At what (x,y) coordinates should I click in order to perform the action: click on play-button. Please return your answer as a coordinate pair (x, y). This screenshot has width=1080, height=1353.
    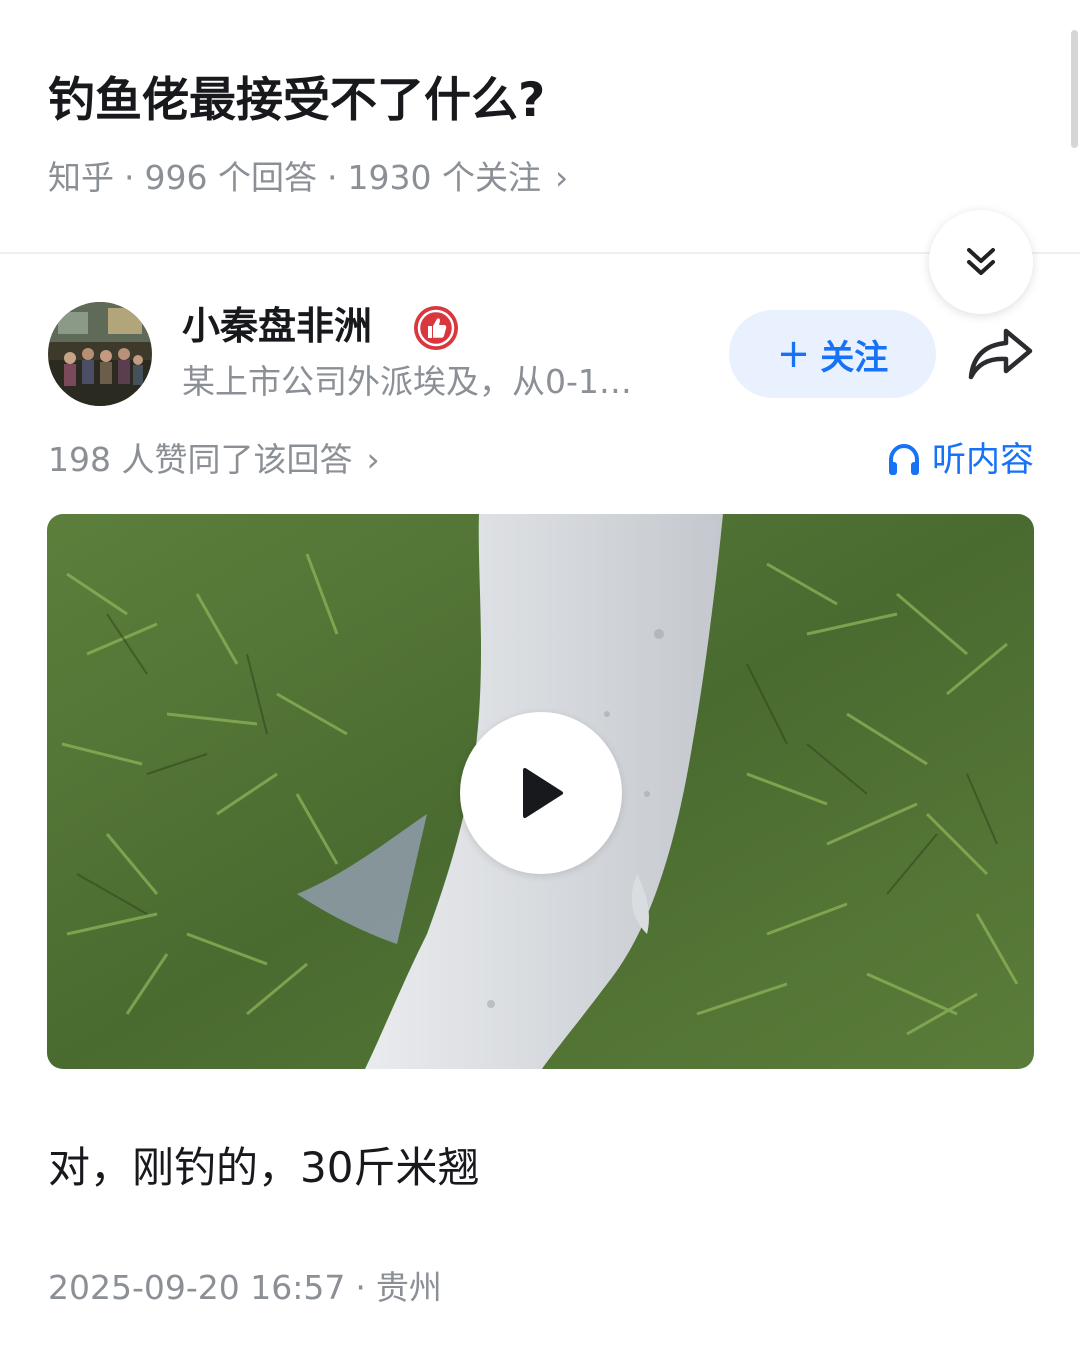
    Looking at the image, I should click on (541, 793).